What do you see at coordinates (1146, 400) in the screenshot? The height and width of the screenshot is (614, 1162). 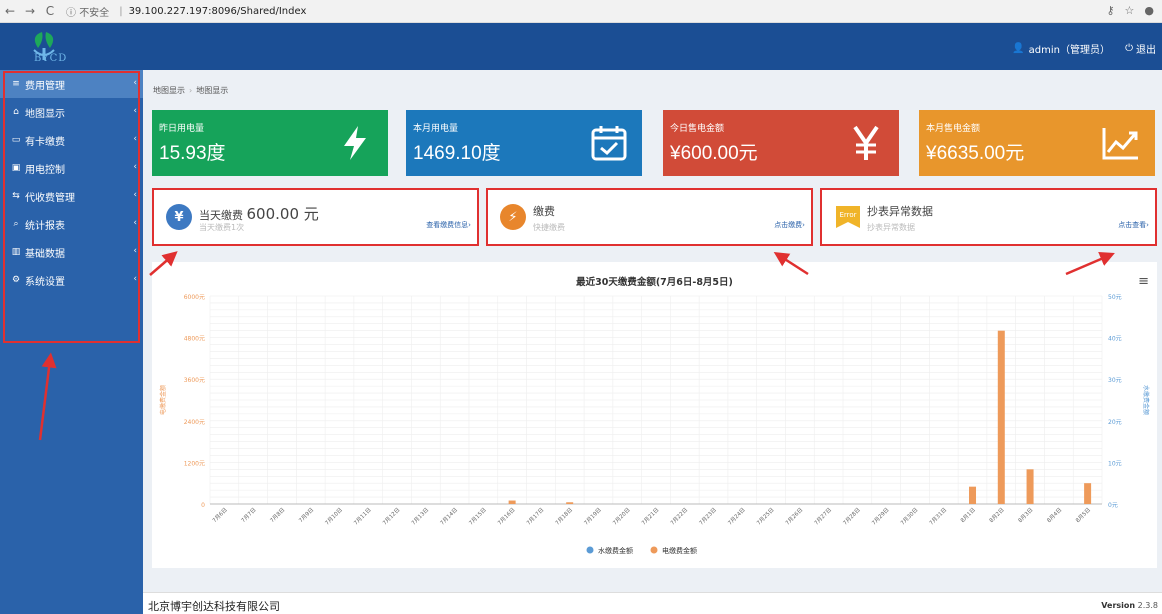 I see `y2-axis-label: 水缴费金额` at bounding box center [1146, 400].